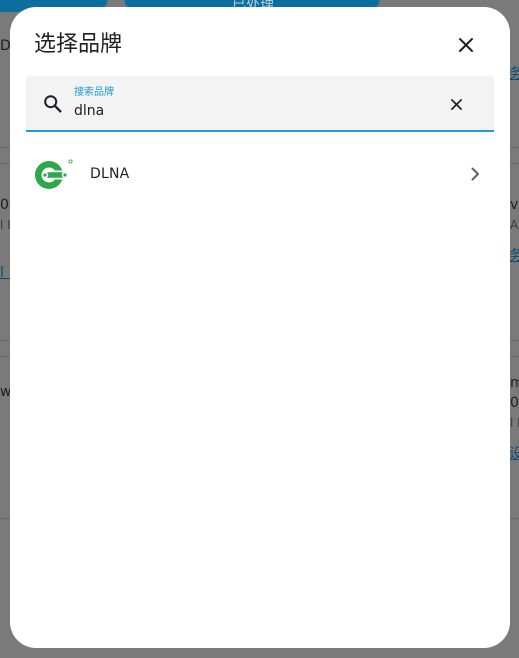 The height and width of the screenshot is (658, 519). I want to click on background-fragment: v, so click(514, 205).